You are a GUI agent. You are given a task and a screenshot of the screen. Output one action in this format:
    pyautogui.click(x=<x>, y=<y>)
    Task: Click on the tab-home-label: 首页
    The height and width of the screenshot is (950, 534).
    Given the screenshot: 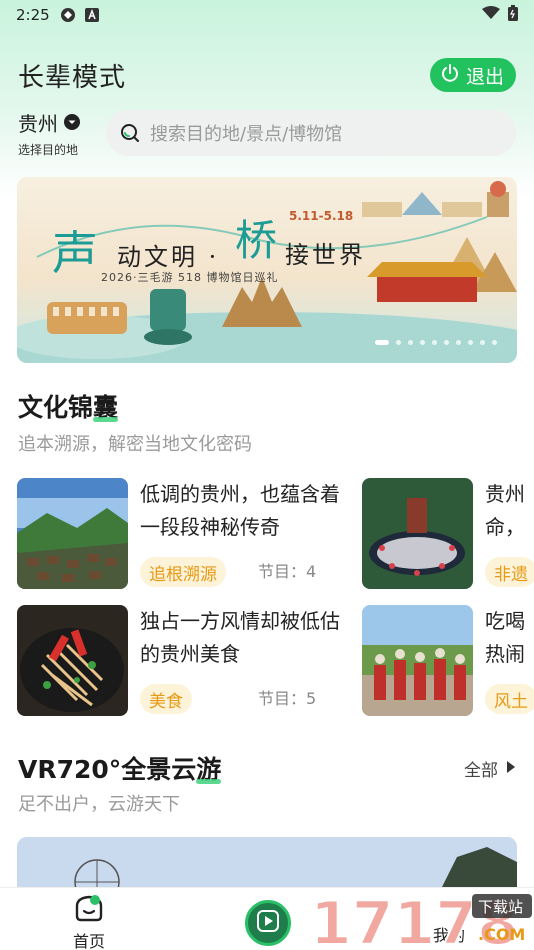 What is the action you would take?
    pyautogui.click(x=88, y=941)
    